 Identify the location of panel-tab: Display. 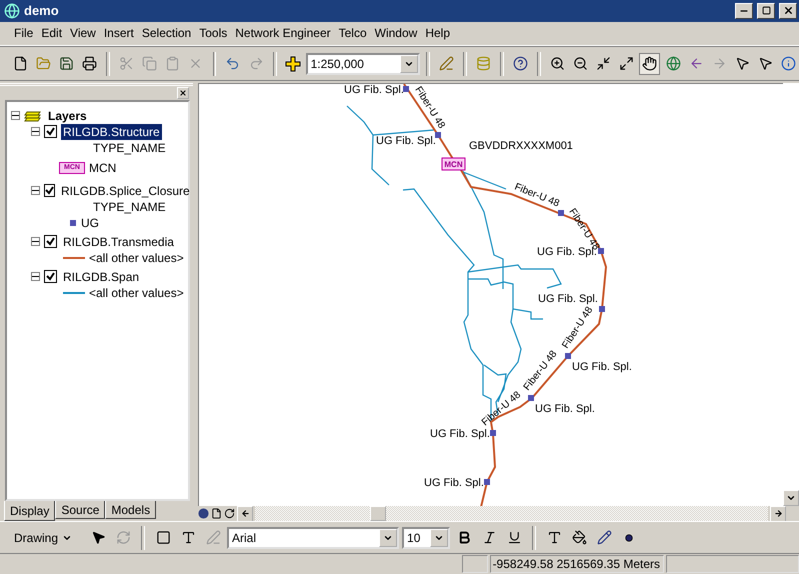
(30, 511).